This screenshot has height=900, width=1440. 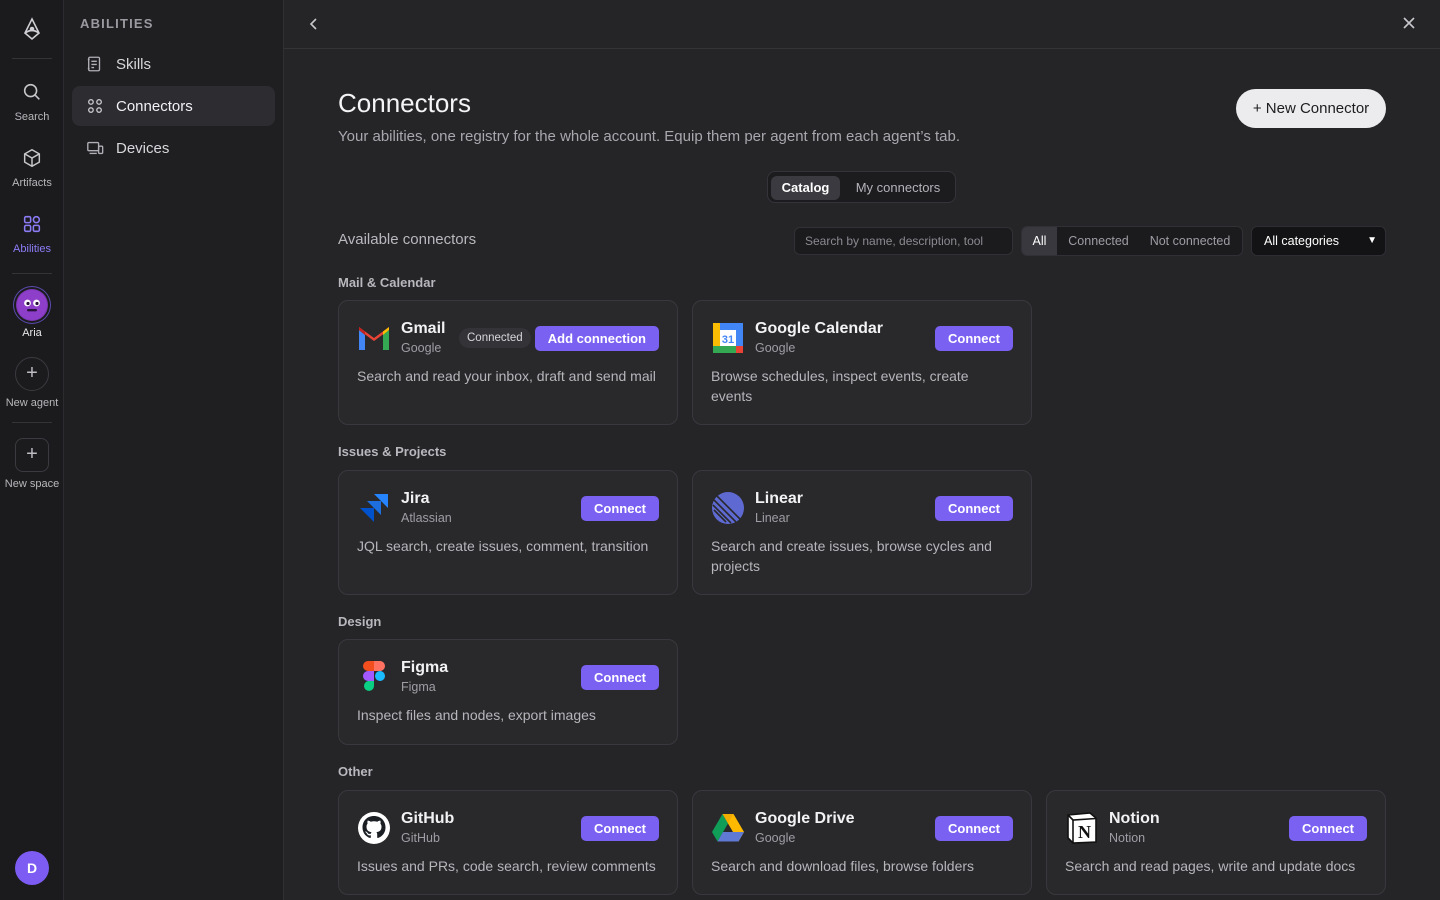 What do you see at coordinates (476, 715) in the screenshot?
I see `connector-description: Inspect files and nodes, export images` at bounding box center [476, 715].